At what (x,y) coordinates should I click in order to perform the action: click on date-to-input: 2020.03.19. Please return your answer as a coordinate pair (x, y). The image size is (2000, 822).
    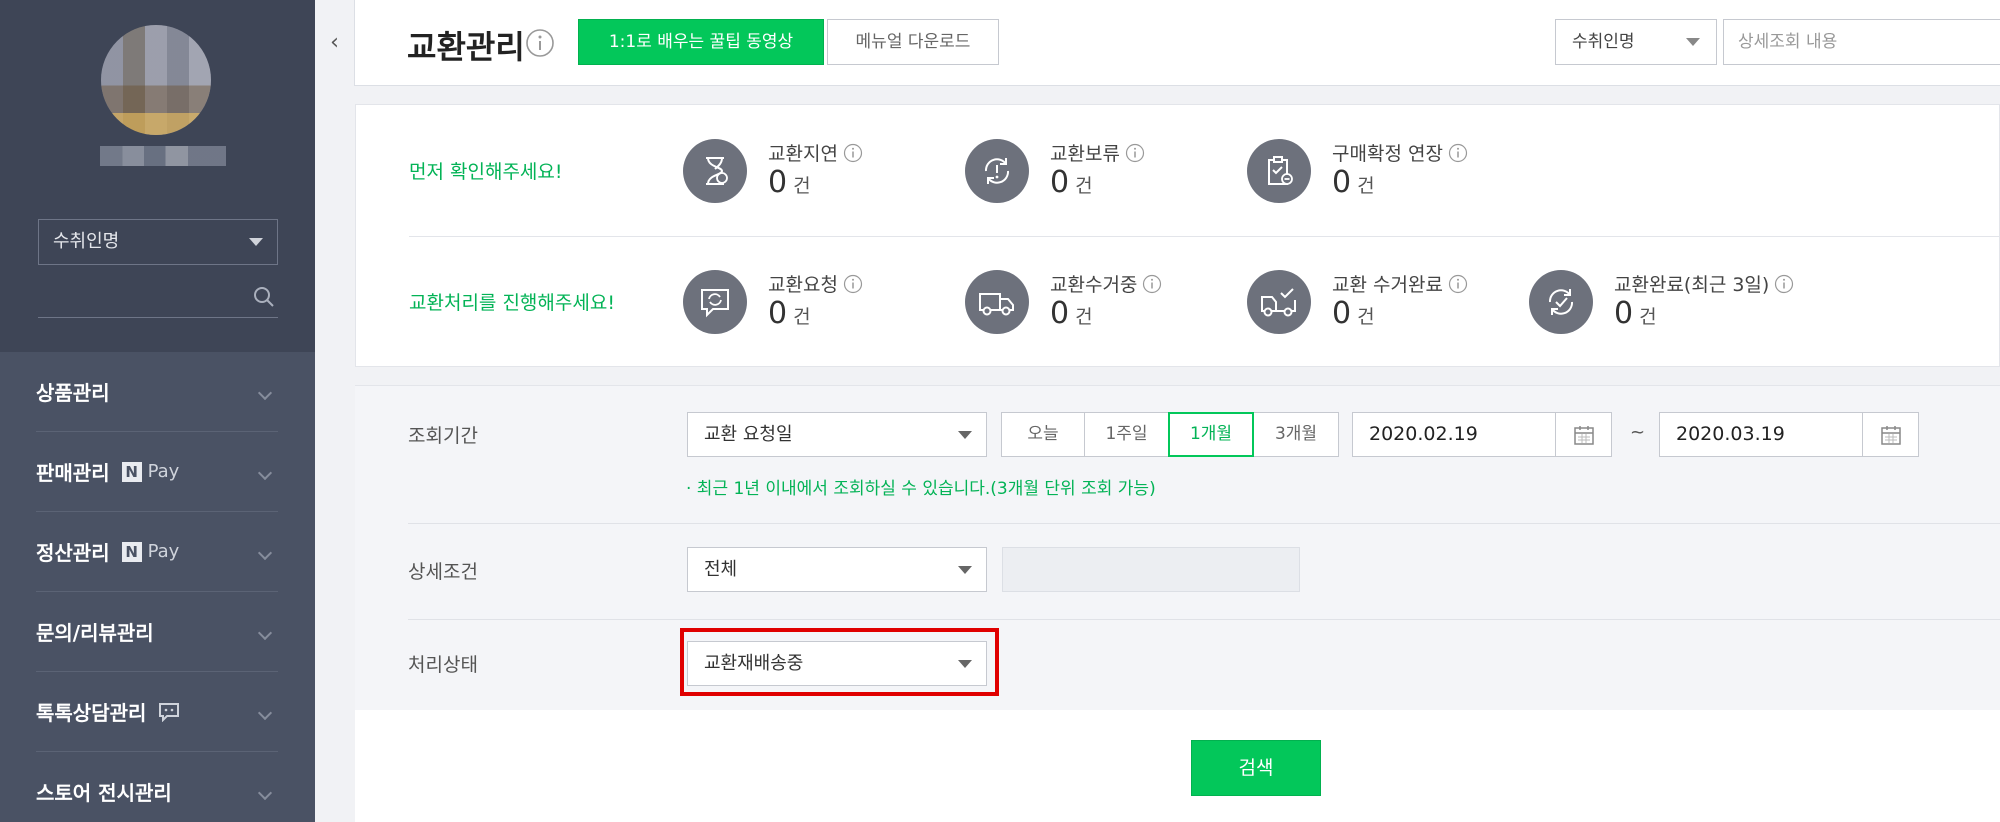
    Looking at the image, I should click on (1789, 434).